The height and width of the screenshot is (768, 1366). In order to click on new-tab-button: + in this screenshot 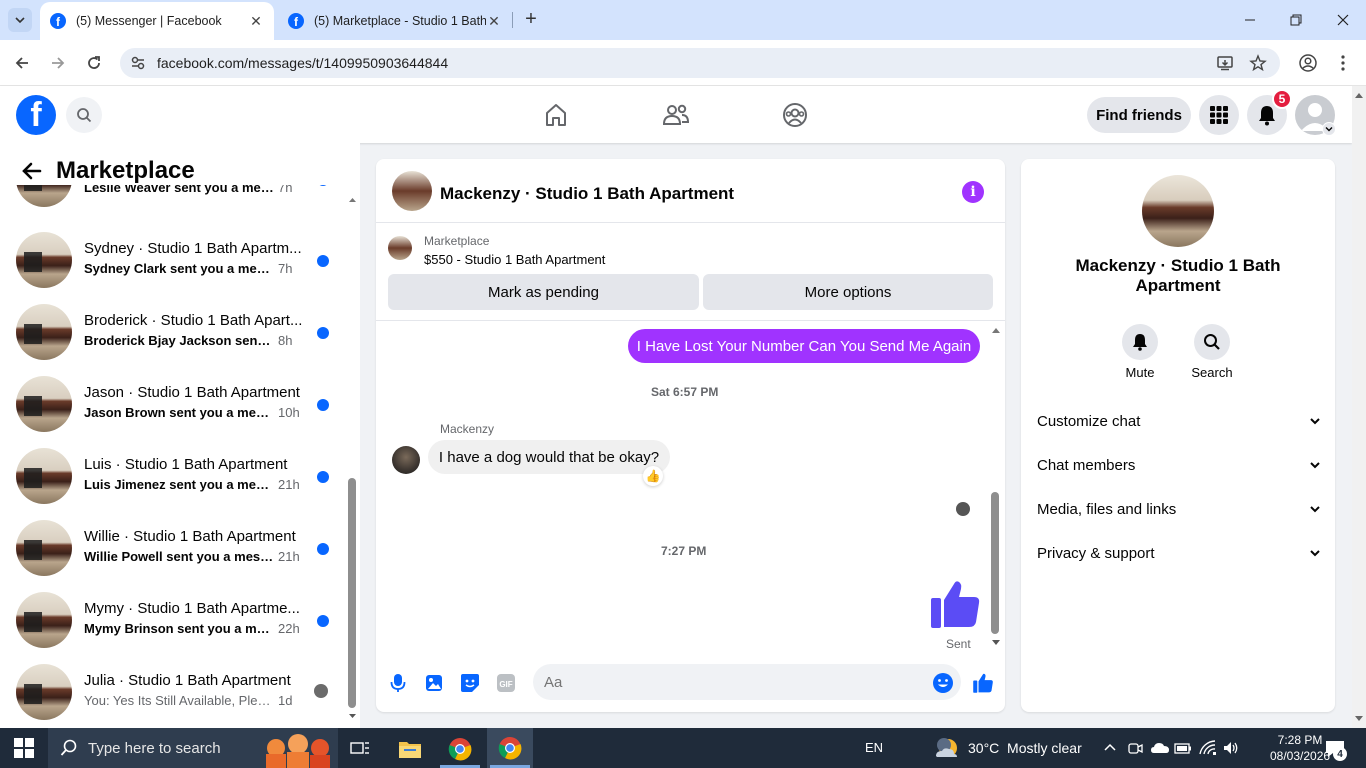, I will do `click(531, 20)`.